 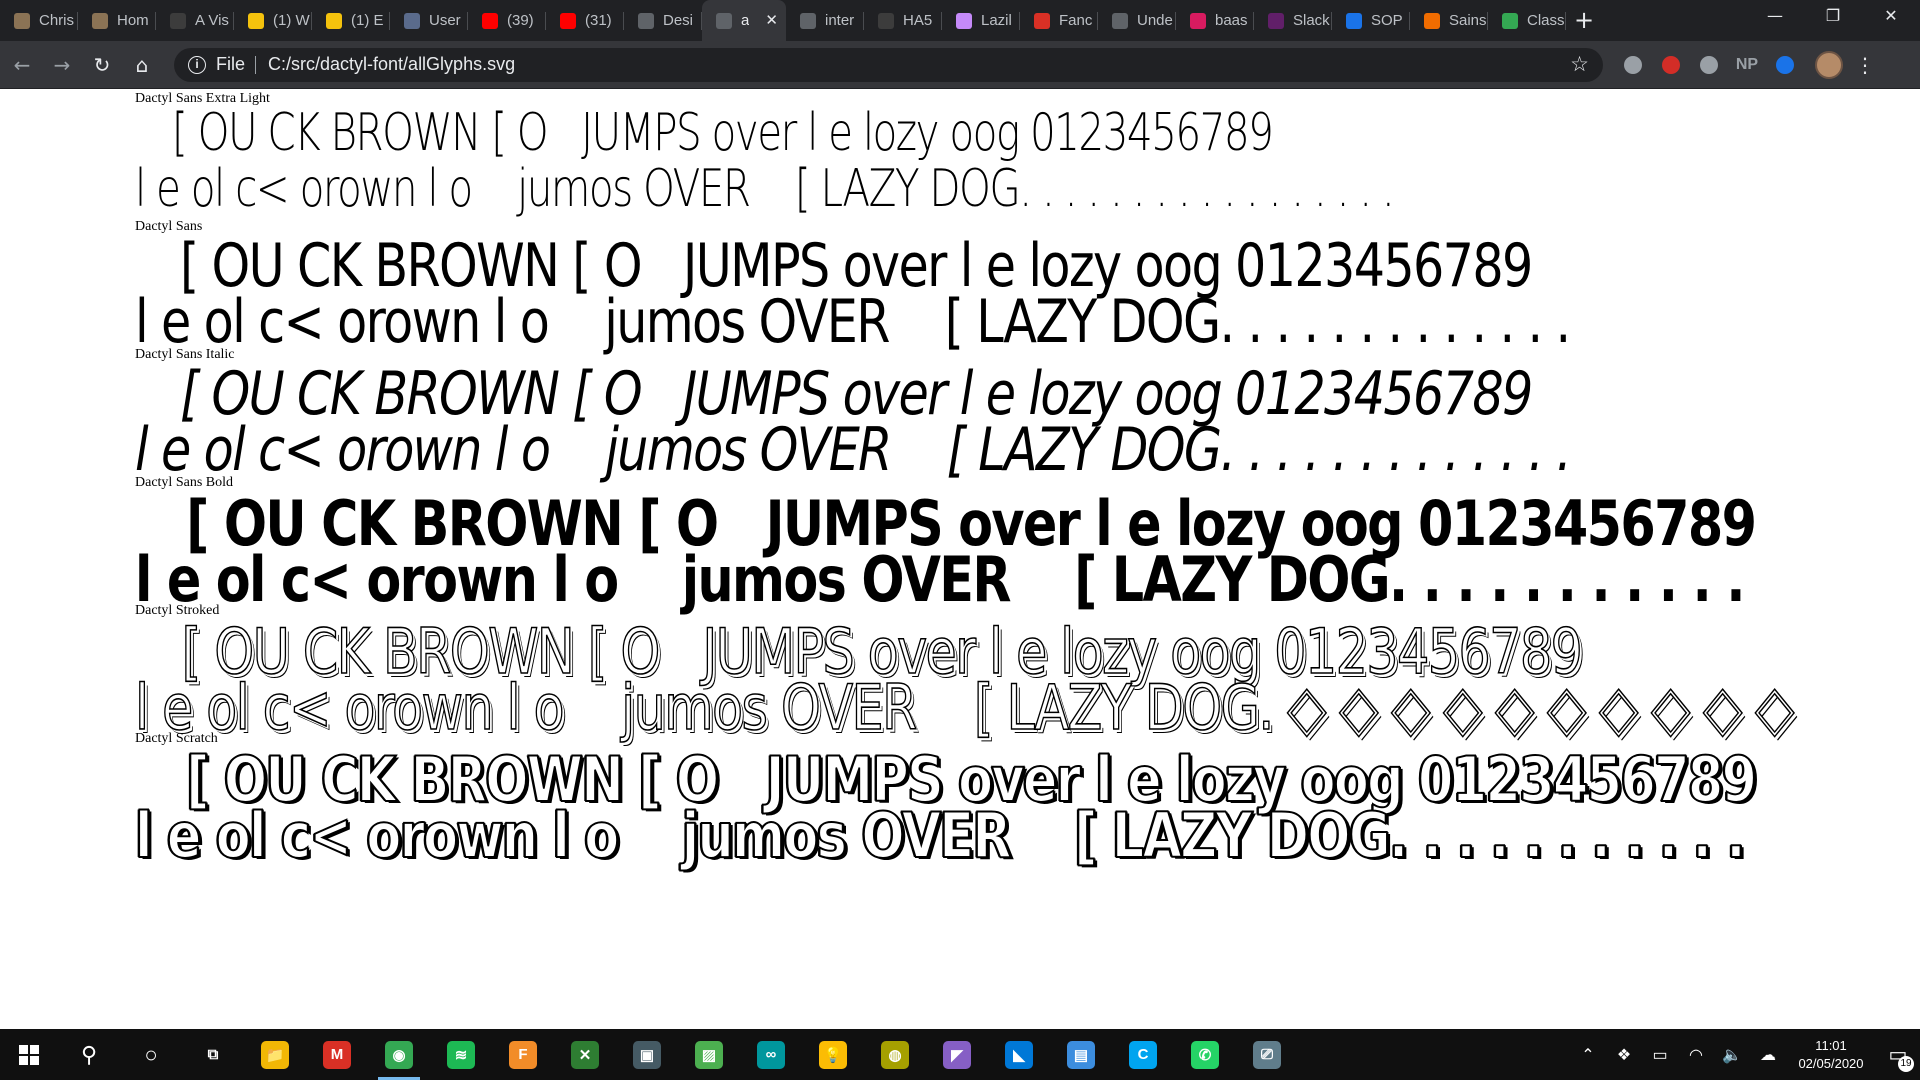 What do you see at coordinates (117, 20) in the screenshot?
I see `browser-tab: Hom` at bounding box center [117, 20].